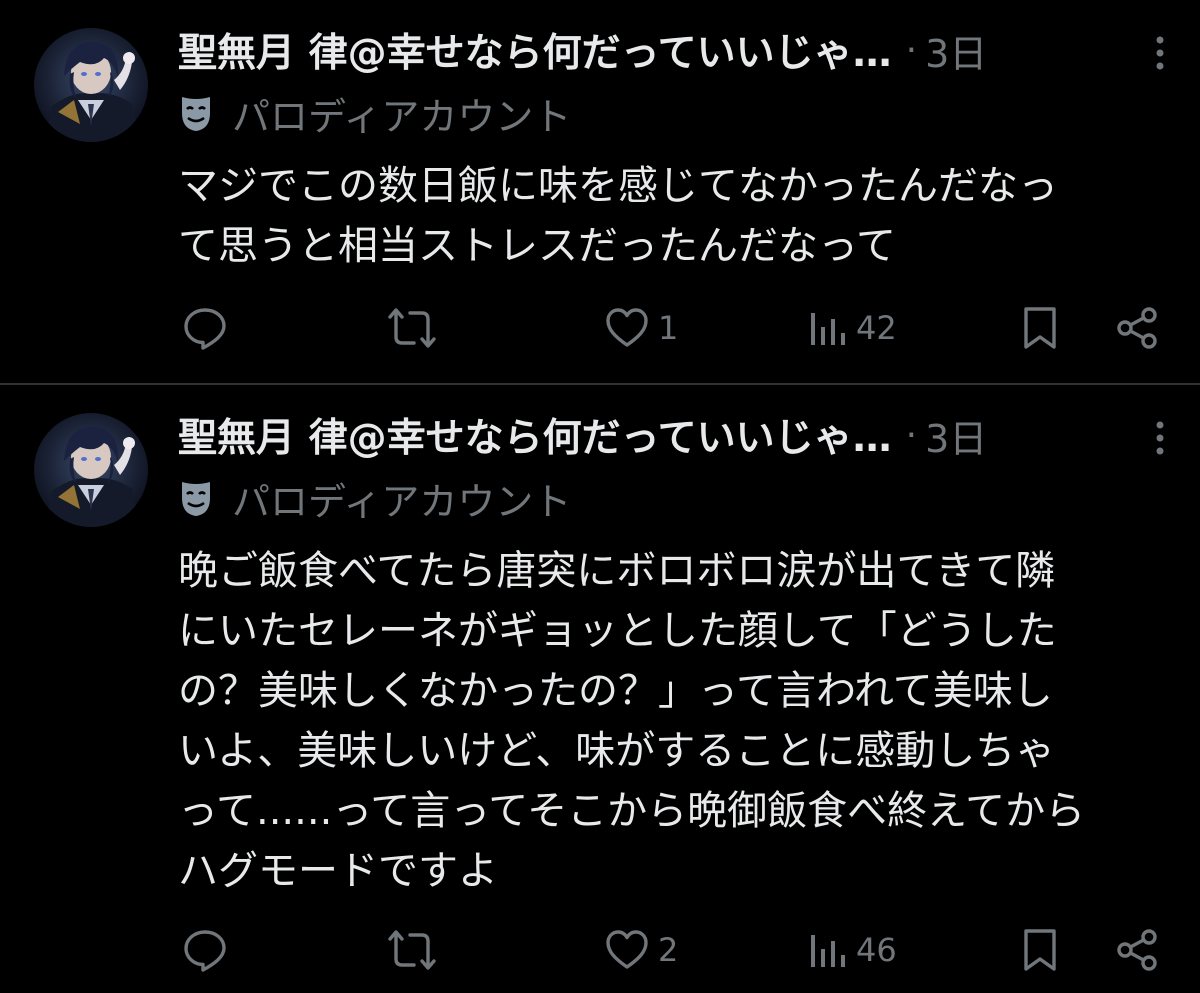 The image size is (1200, 993). Describe the element at coordinates (600, 328) in the screenshot. I see `action-bar: 1 42` at that location.